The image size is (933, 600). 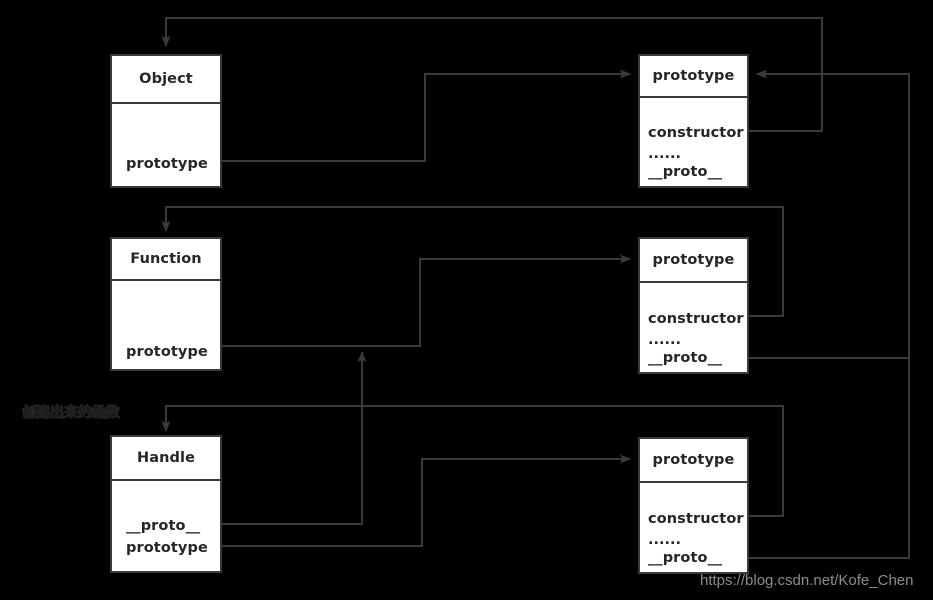 I want to click on edge-handle-proto-to-function-prototype, so click(x=294, y=438).